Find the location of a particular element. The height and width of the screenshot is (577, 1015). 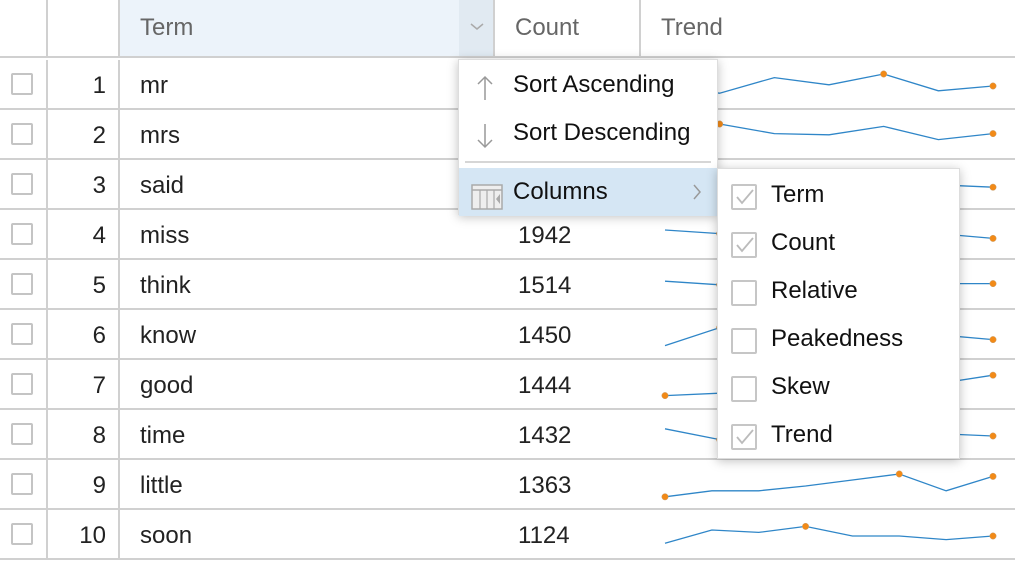

count-cell: 1432 is located at coordinates (545, 435).